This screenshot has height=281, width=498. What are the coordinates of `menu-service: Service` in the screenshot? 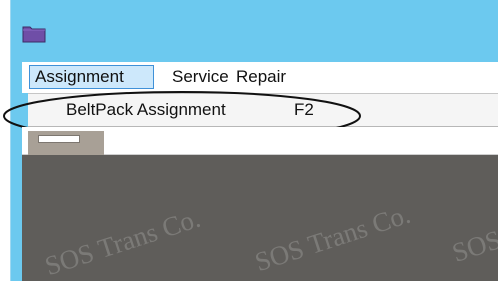 It's located at (200, 77).